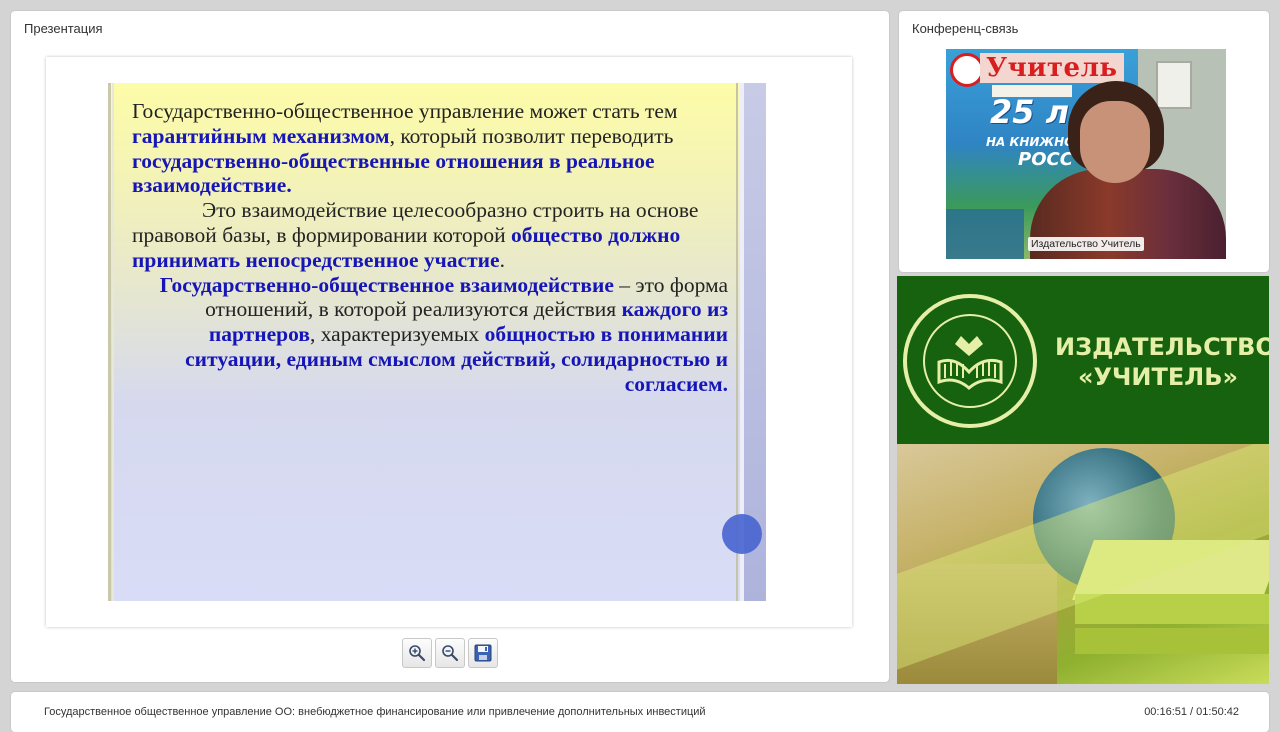 The width and height of the screenshot is (1280, 732). I want to click on poster-info-block, so click(985, 234).